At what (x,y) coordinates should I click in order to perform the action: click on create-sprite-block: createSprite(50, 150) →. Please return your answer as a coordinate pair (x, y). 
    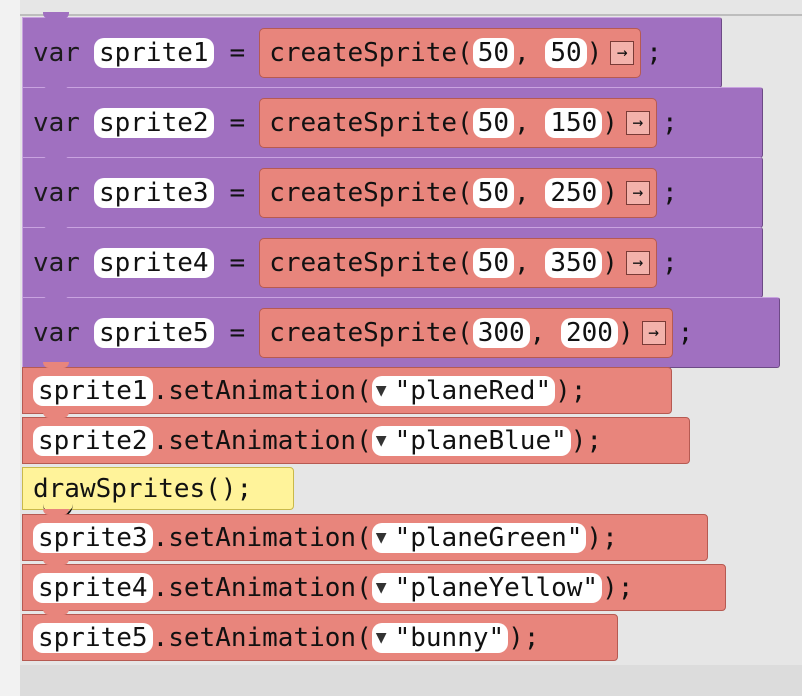
    Looking at the image, I should click on (458, 122).